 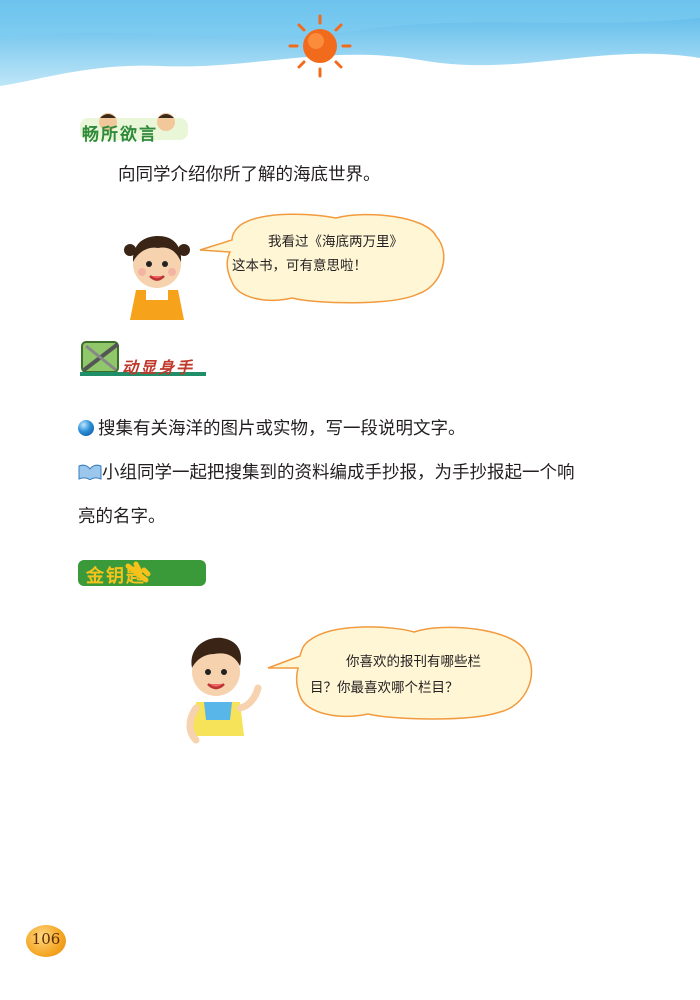 I want to click on bubble-boy-line2: 目？你最喜欢哪个栏目？, so click(x=384, y=688).